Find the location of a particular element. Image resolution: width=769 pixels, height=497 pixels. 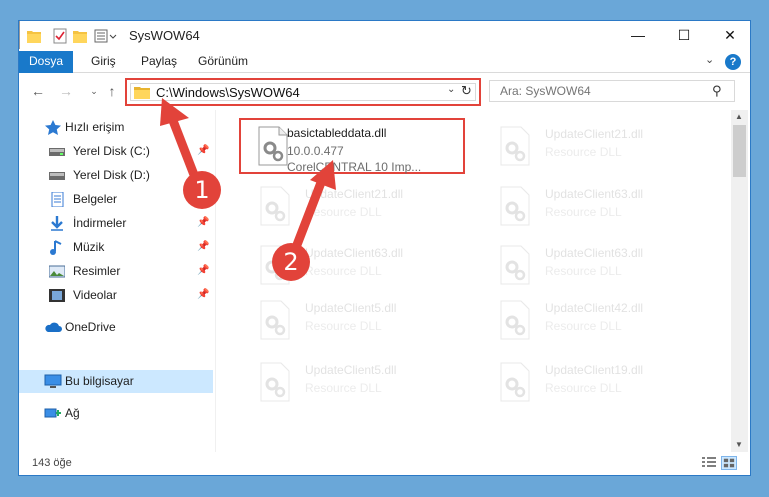

step-badge-2: 2 is located at coordinates (291, 262).